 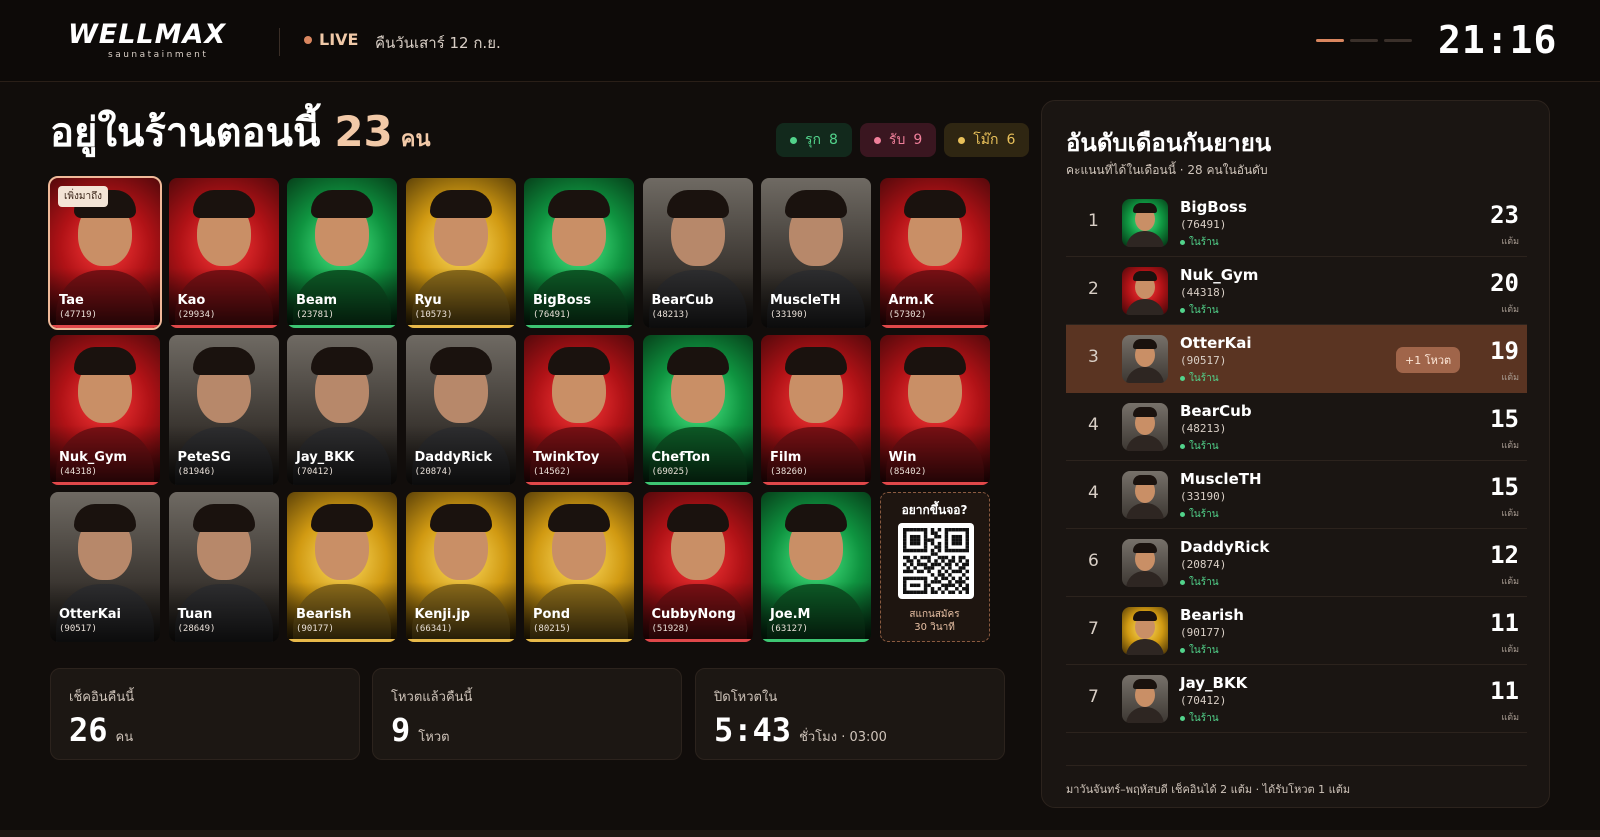 What do you see at coordinates (934, 510) in the screenshot?
I see `qr-title: อยากขึ้นจอ?` at bounding box center [934, 510].